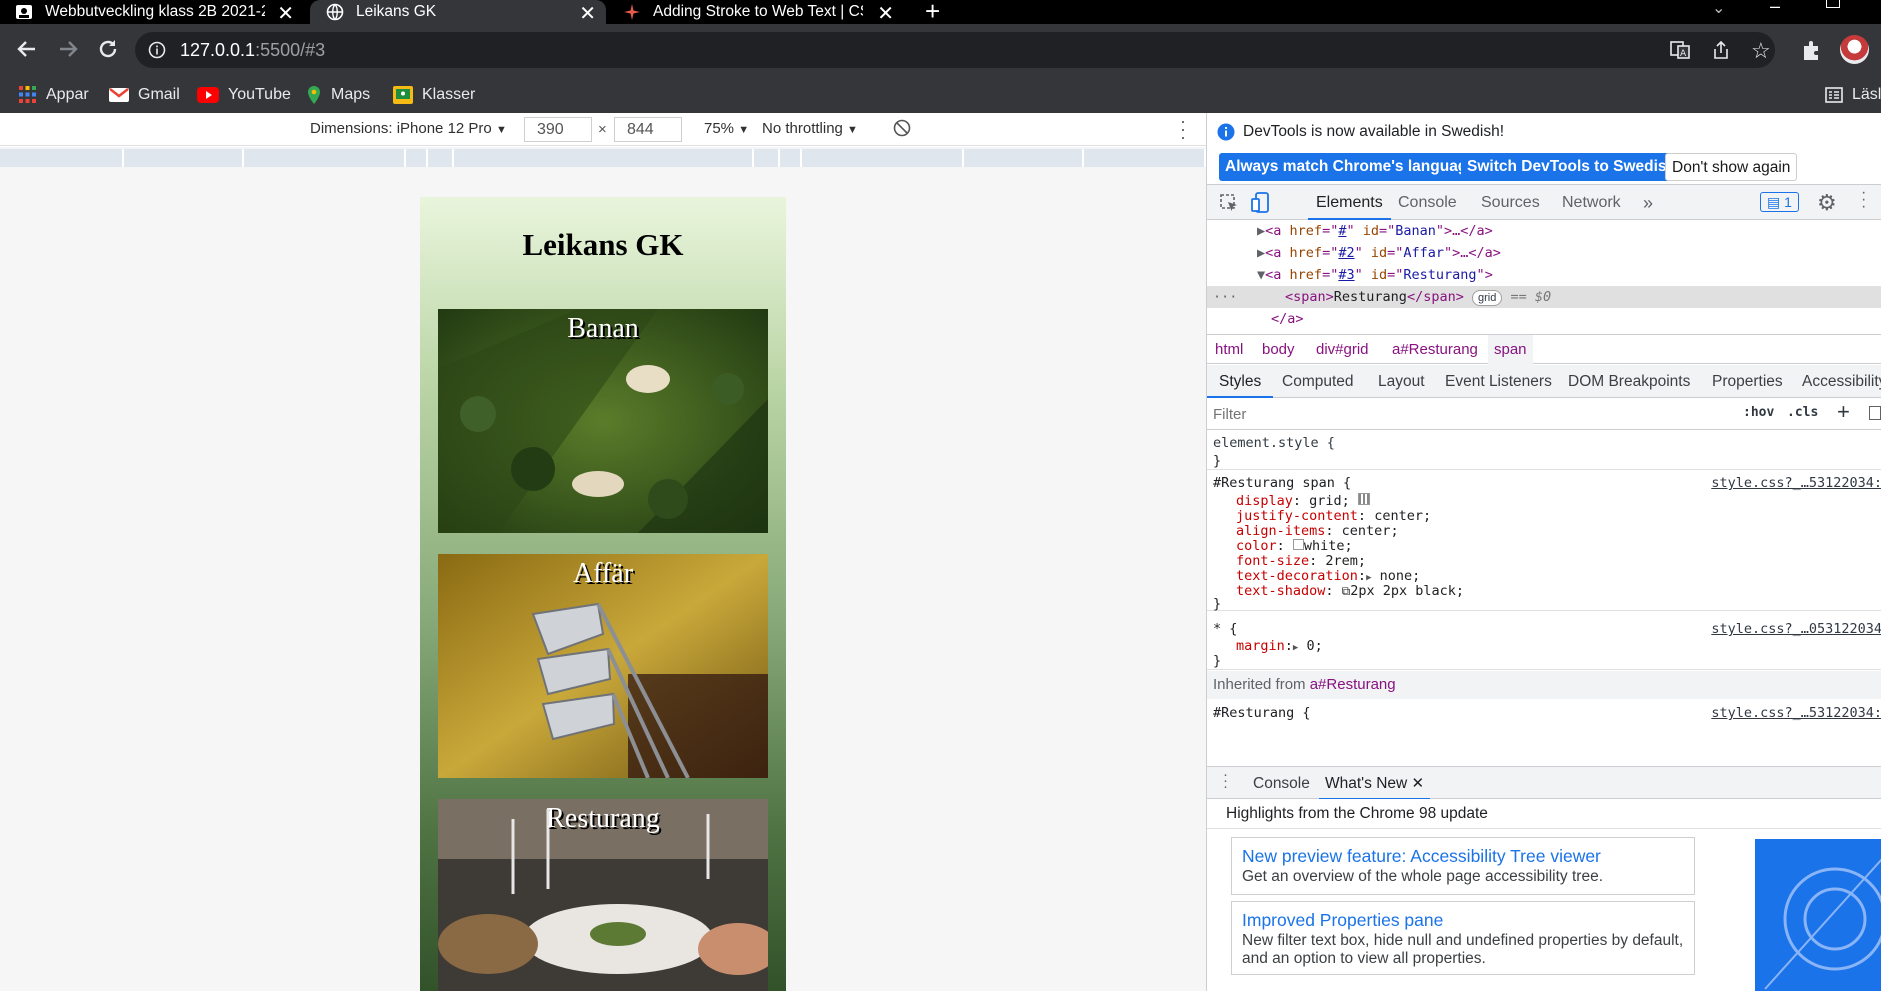  What do you see at coordinates (1183, 129) in the screenshot?
I see `more-options-icon: · · ·` at bounding box center [1183, 129].